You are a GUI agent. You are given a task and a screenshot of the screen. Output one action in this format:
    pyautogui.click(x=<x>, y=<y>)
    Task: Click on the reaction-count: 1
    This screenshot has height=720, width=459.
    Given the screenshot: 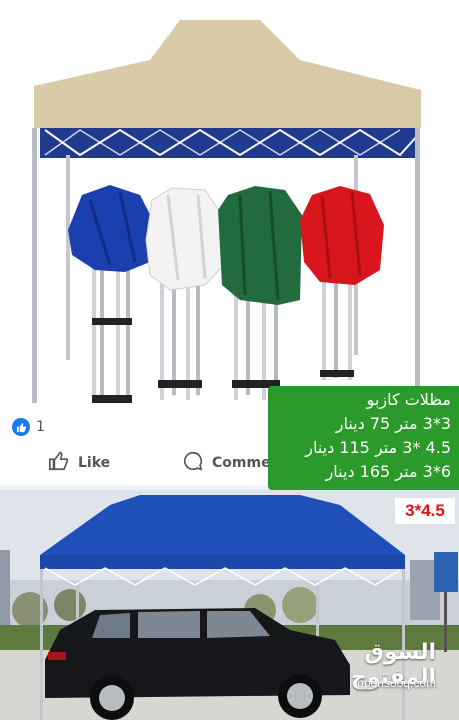 What is the action you would take?
    pyautogui.click(x=40, y=427)
    